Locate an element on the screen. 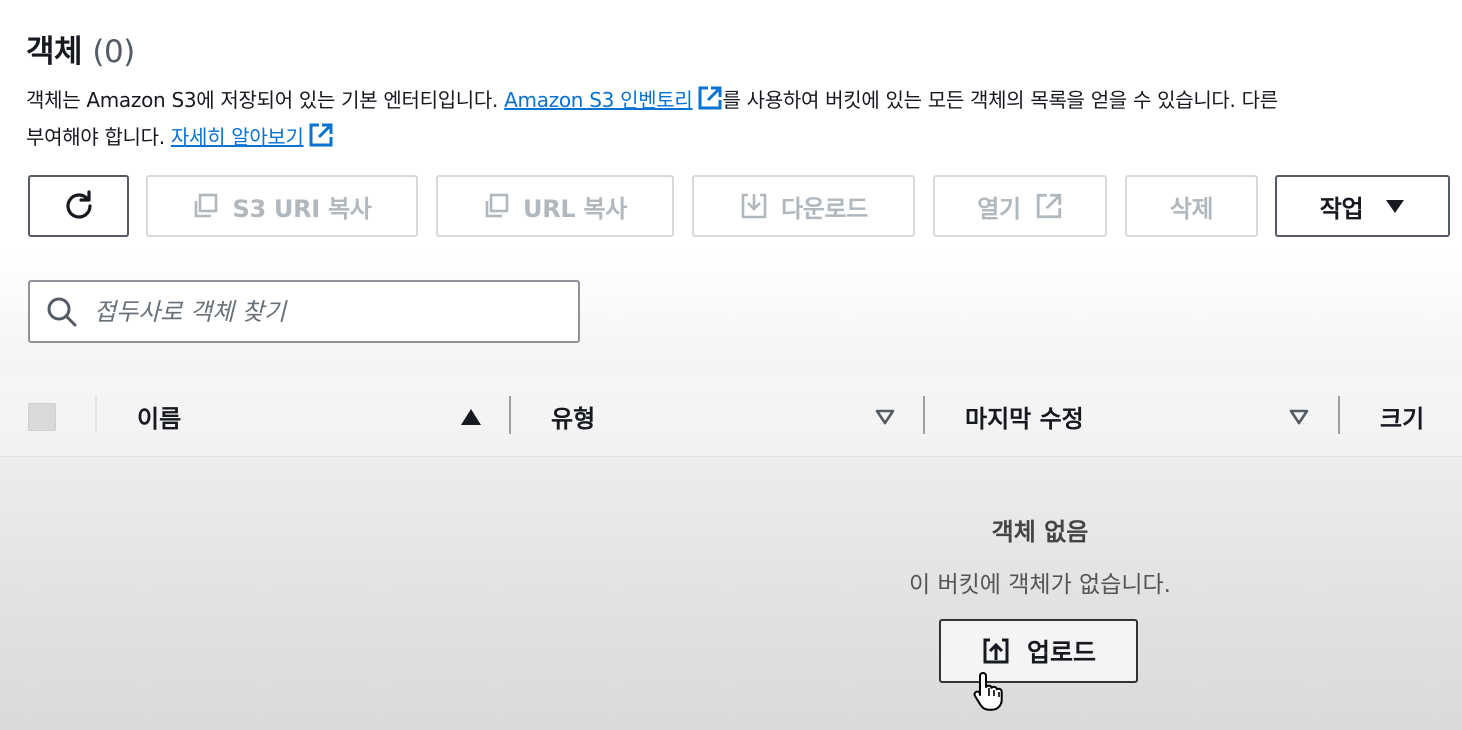  delete-label: 삭제 is located at coordinates (1191, 208).